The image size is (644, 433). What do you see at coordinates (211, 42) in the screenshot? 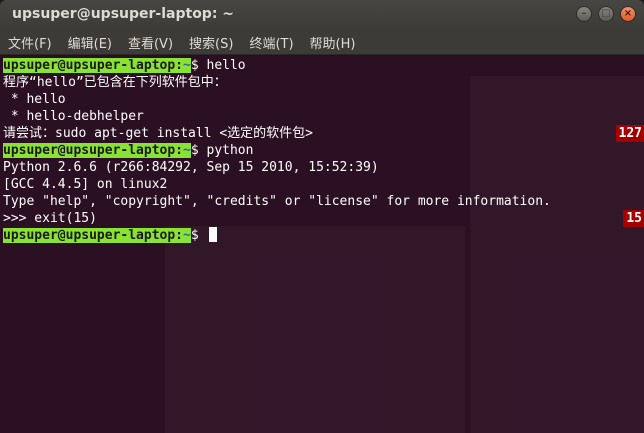
I see `menu-search: 搜索(S)` at bounding box center [211, 42].